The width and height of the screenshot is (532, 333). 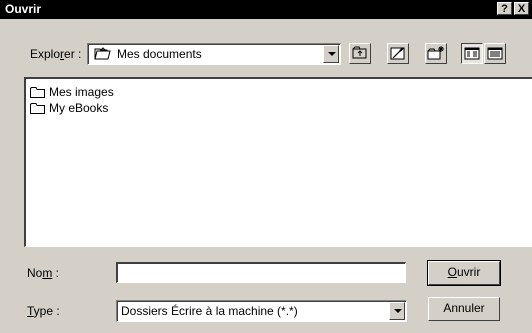 I want to click on filename-input, so click(x=261, y=272).